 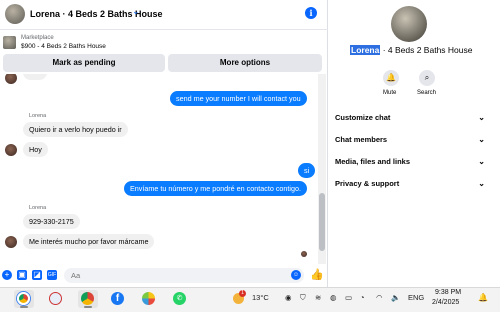 What do you see at coordinates (409, 24) in the screenshot?
I see `contact-profile-photo` at bounding box center [409, 24].